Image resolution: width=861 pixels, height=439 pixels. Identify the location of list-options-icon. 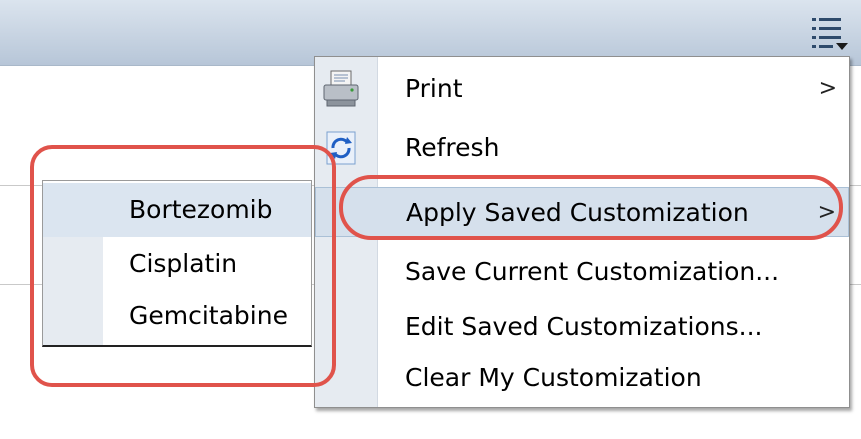
(830, 34).